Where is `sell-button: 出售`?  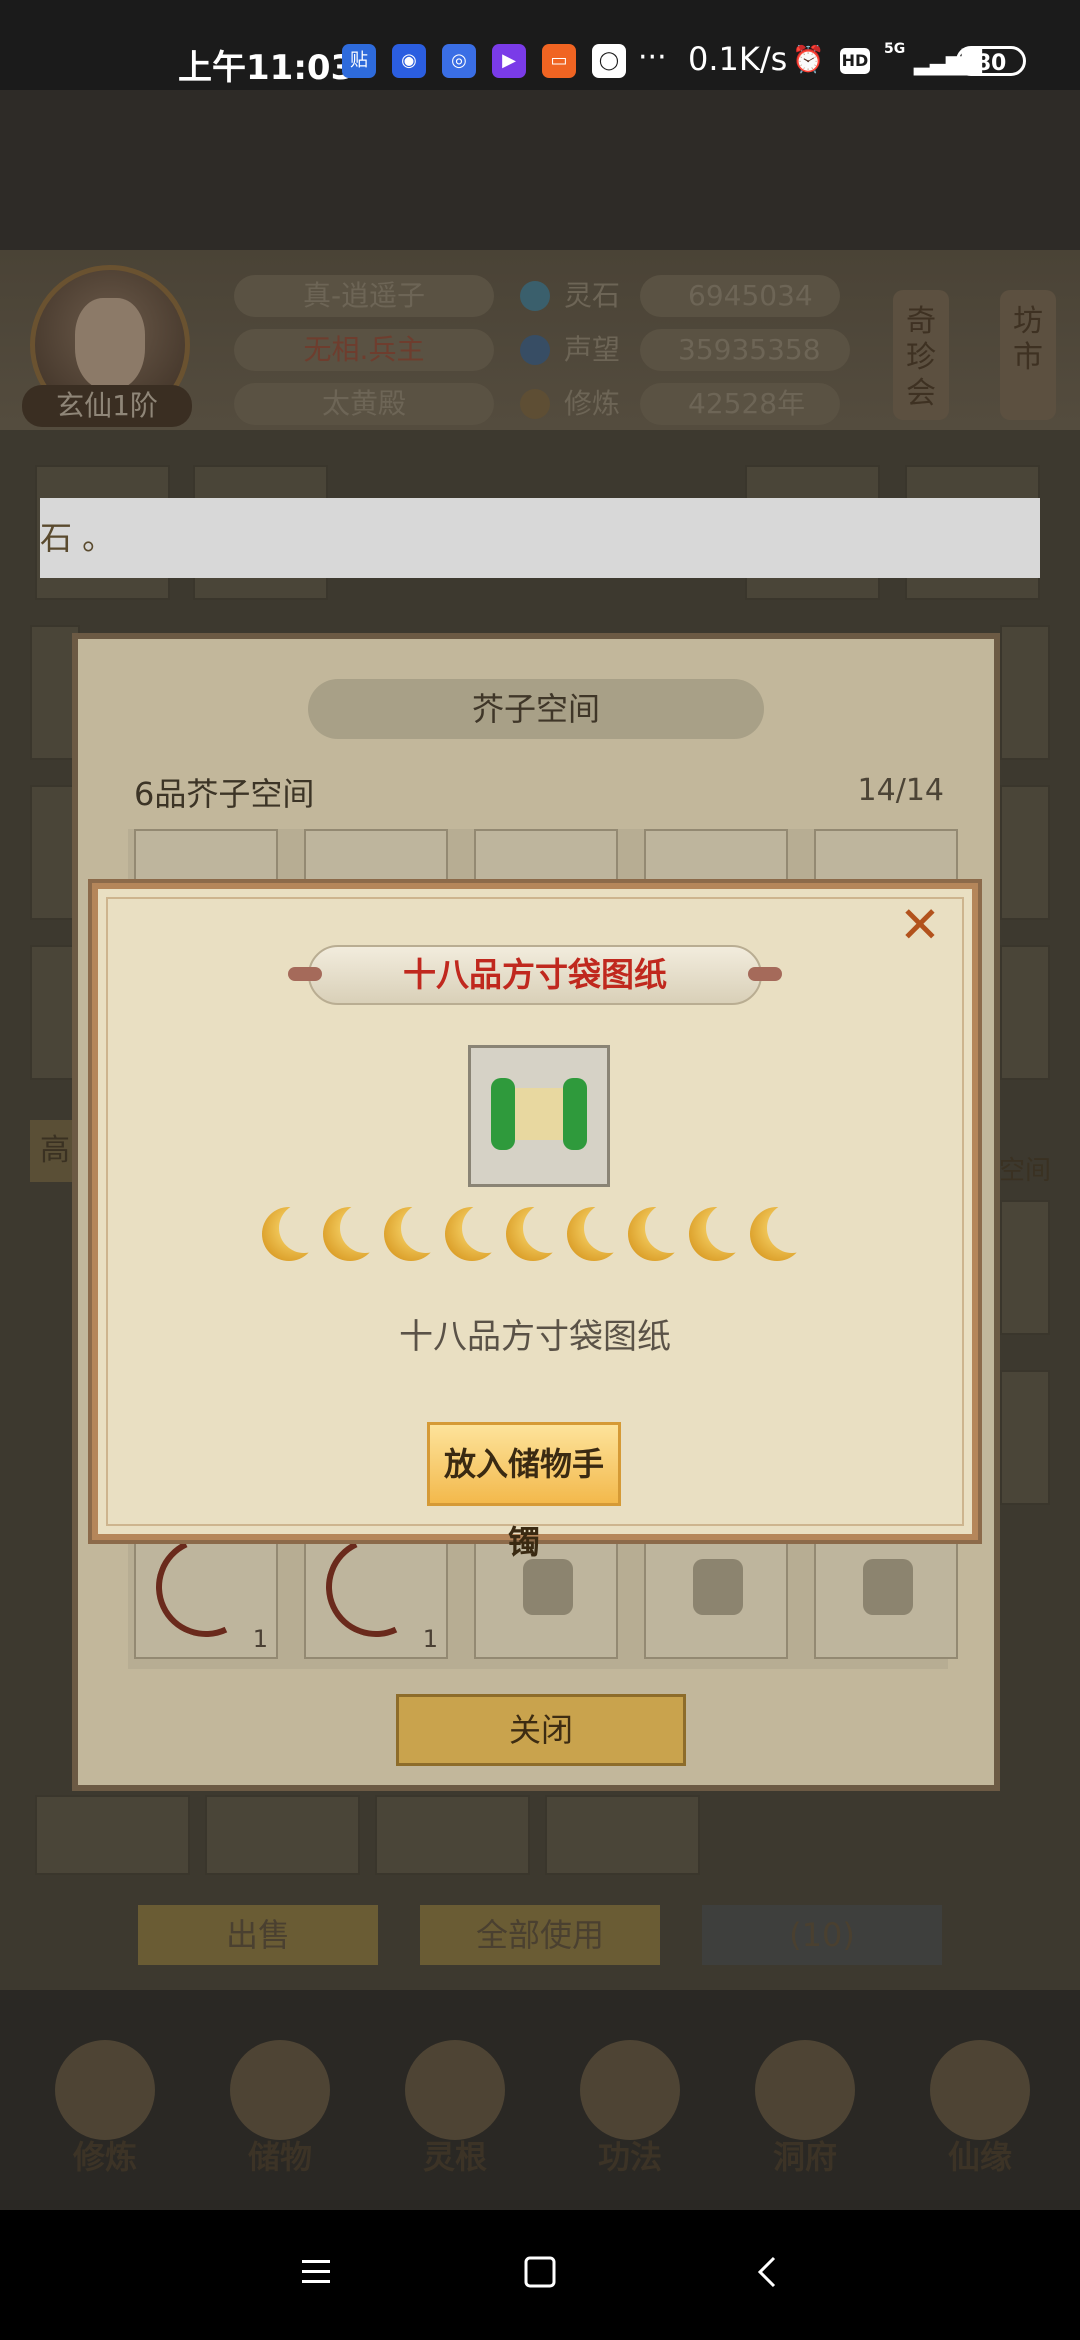
sell-button: 出售 is located at coordinates (258, 1935).